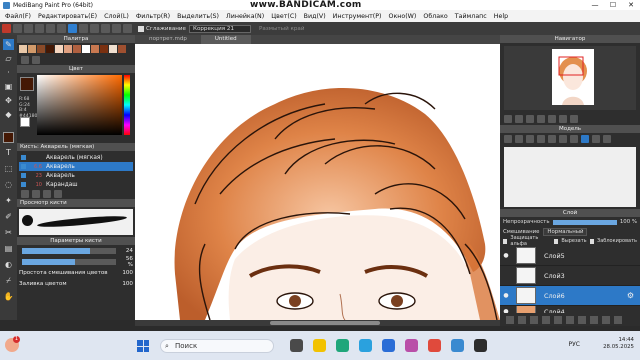 Image resolution: width=640 pixels, height=360 pixels. I want to click on zoom-in-icon, so click(508, 119).